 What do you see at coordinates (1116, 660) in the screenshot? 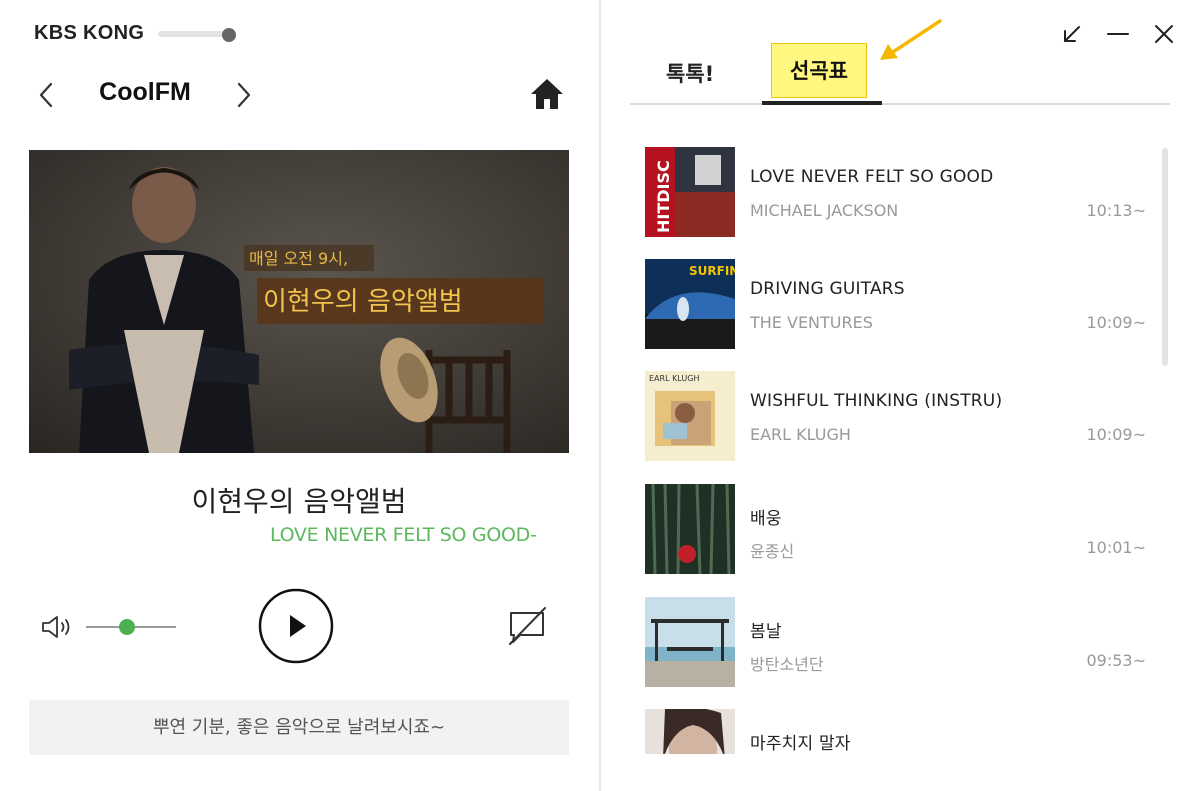
I see `song-time: 09:53~` at bounding box center [1116, 660].